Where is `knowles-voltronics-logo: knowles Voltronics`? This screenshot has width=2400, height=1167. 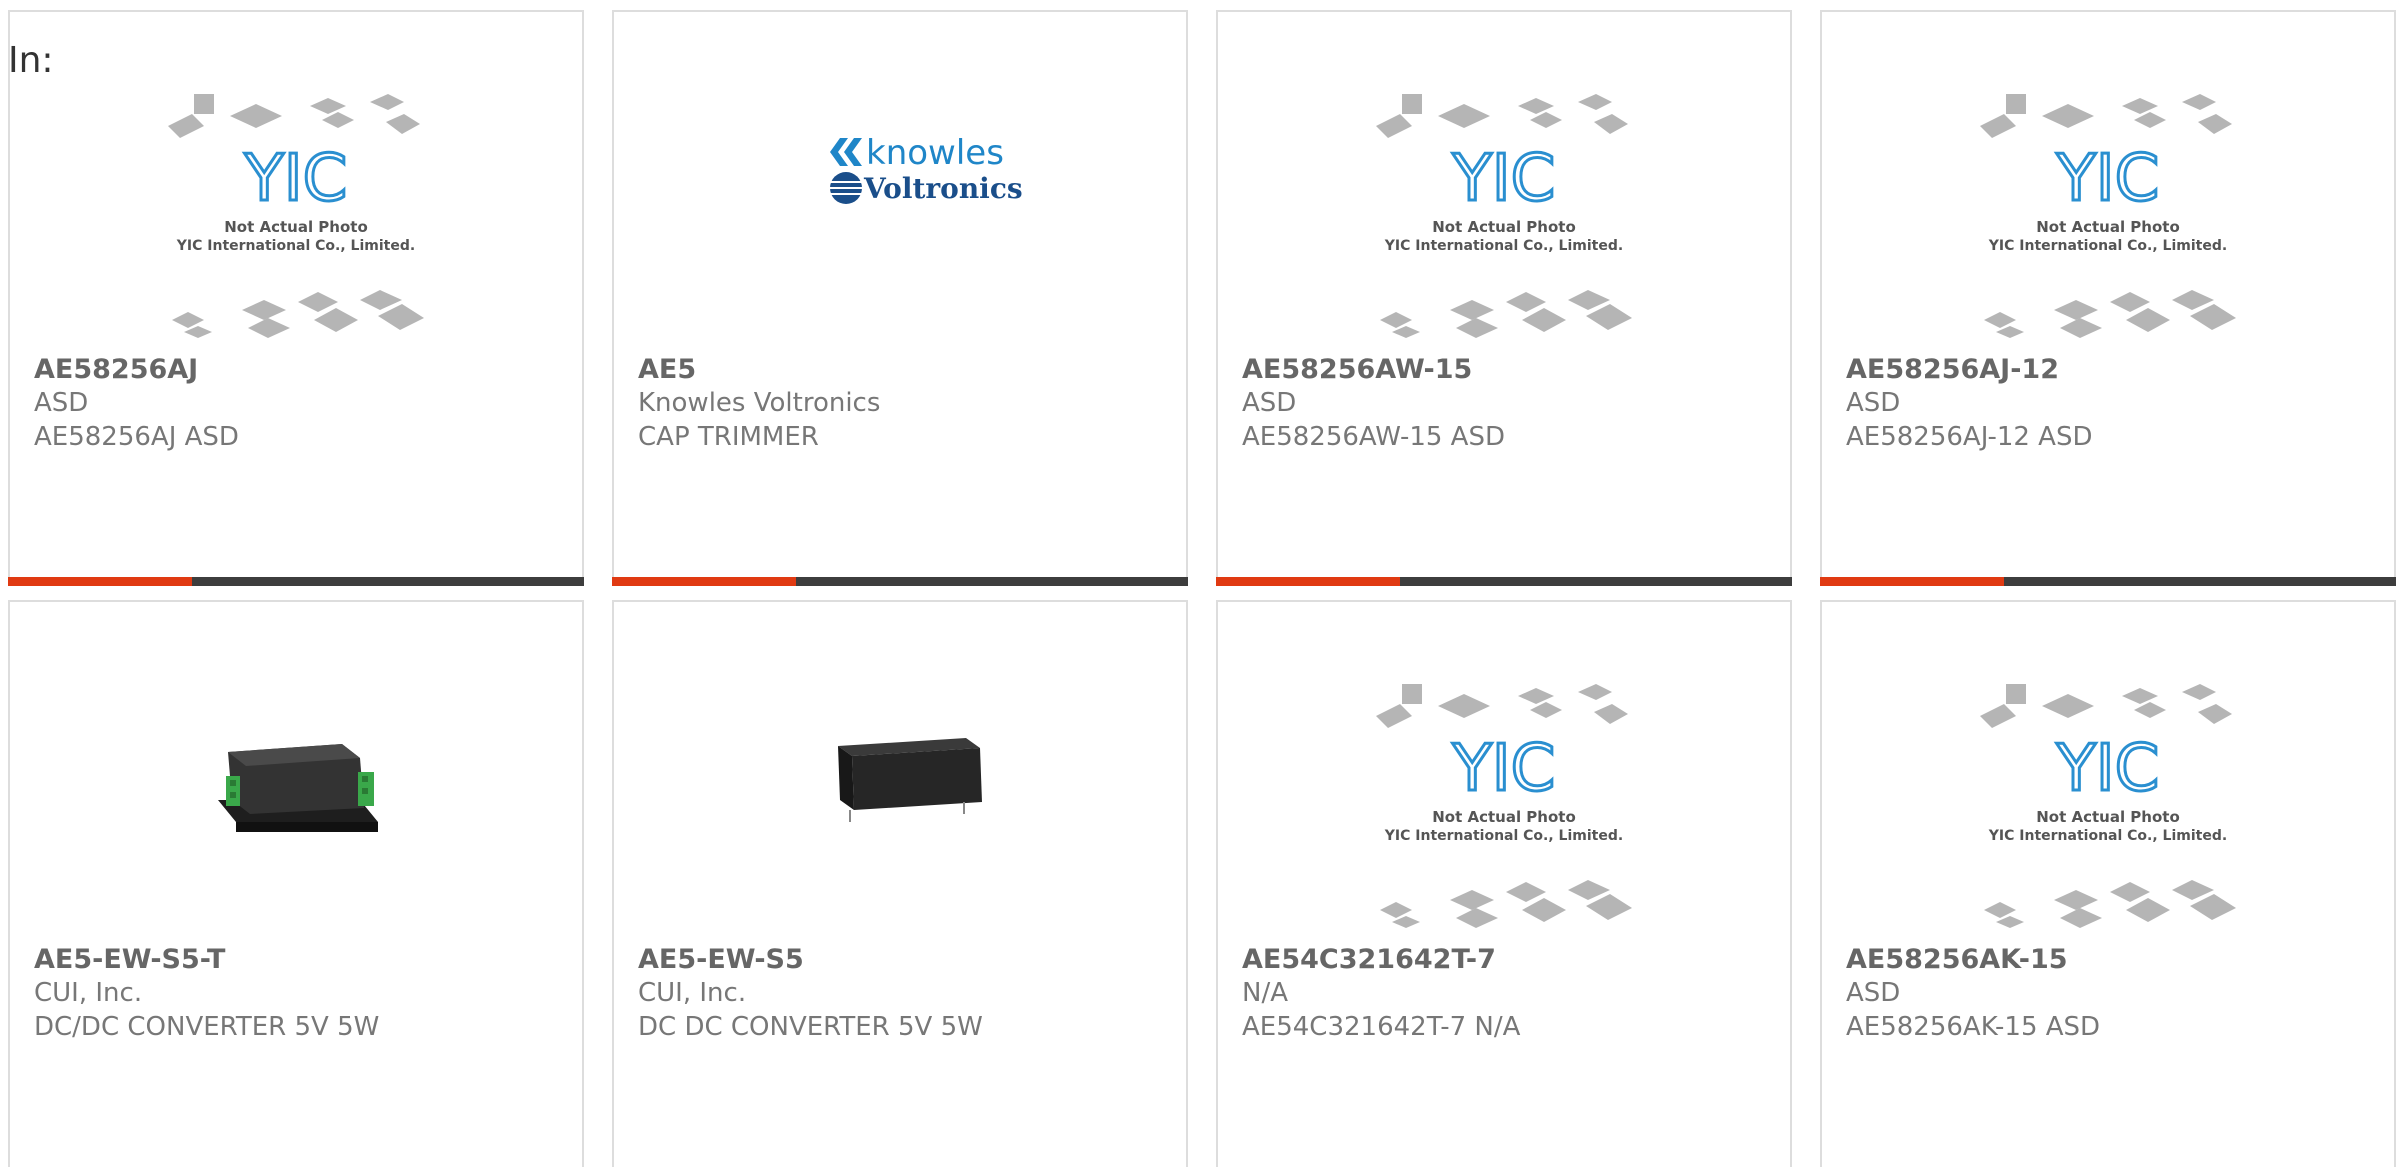 knowles-voltronics-logo: knowles Voltronics is located at coordinates (926, 169).